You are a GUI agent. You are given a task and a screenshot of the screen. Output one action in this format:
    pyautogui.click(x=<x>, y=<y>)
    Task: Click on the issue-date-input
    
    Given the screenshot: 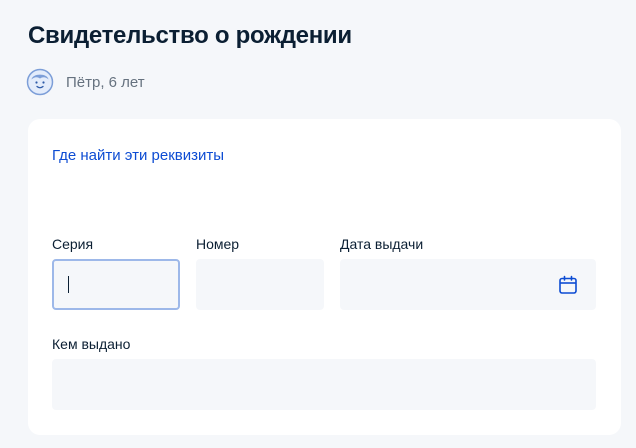 What is the action you would take?
    pyautogui.click(x=468, y=284)
    